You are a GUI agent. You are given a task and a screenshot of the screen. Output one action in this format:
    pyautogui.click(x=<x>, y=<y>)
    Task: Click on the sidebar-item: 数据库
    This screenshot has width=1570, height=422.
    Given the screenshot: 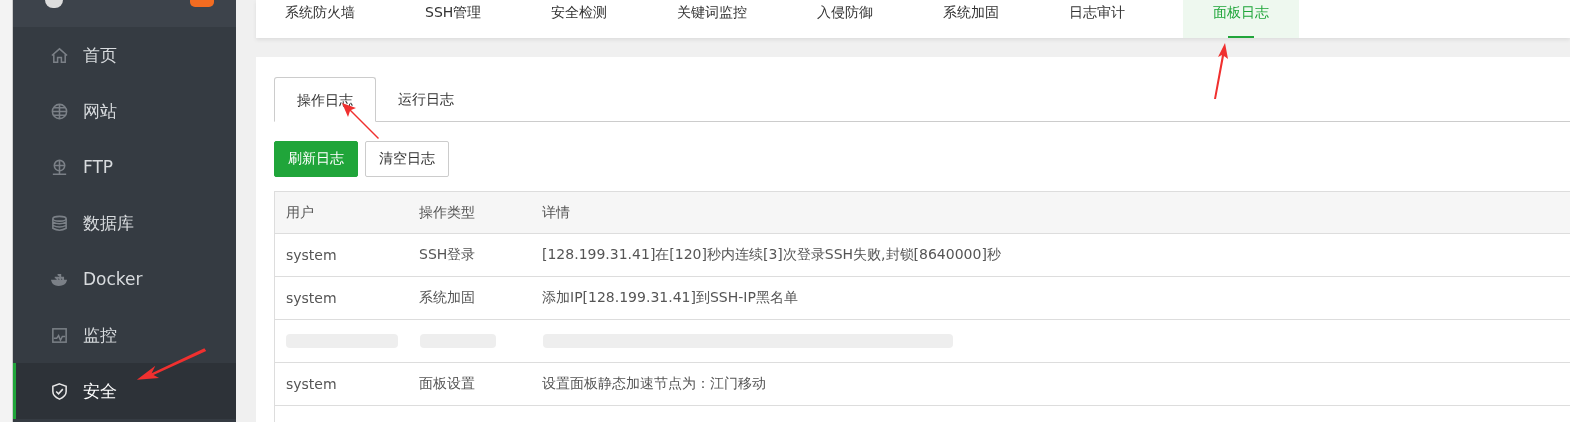 What is the action you would take?
    pyautogui.click(x=124, y=223)
    